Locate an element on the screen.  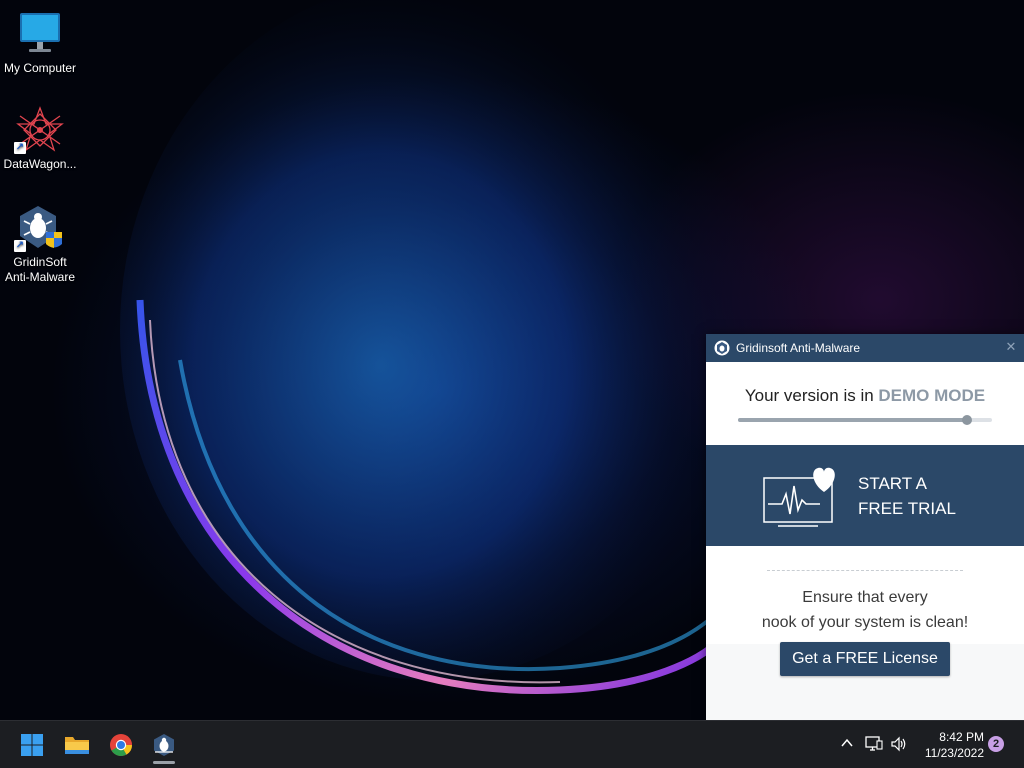
desktop-icon-my-computer: My Computer is located at coordinates (40, 43).